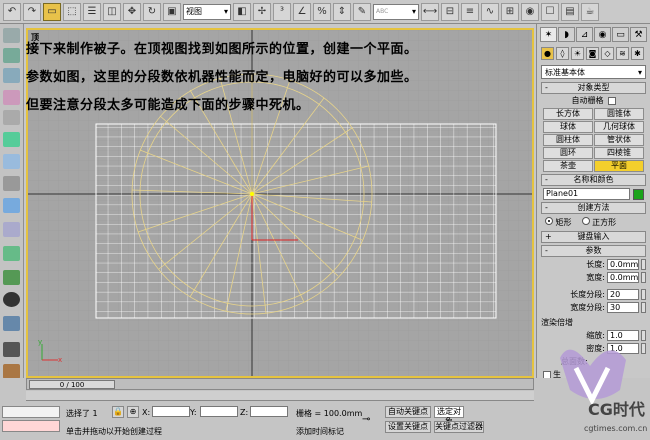 The image size is (650, 440). What do you see at coordinates (133, 412) in the screenshot?
I see `absolute-mode-icon: ⊕` at bounding box center [133, 412].